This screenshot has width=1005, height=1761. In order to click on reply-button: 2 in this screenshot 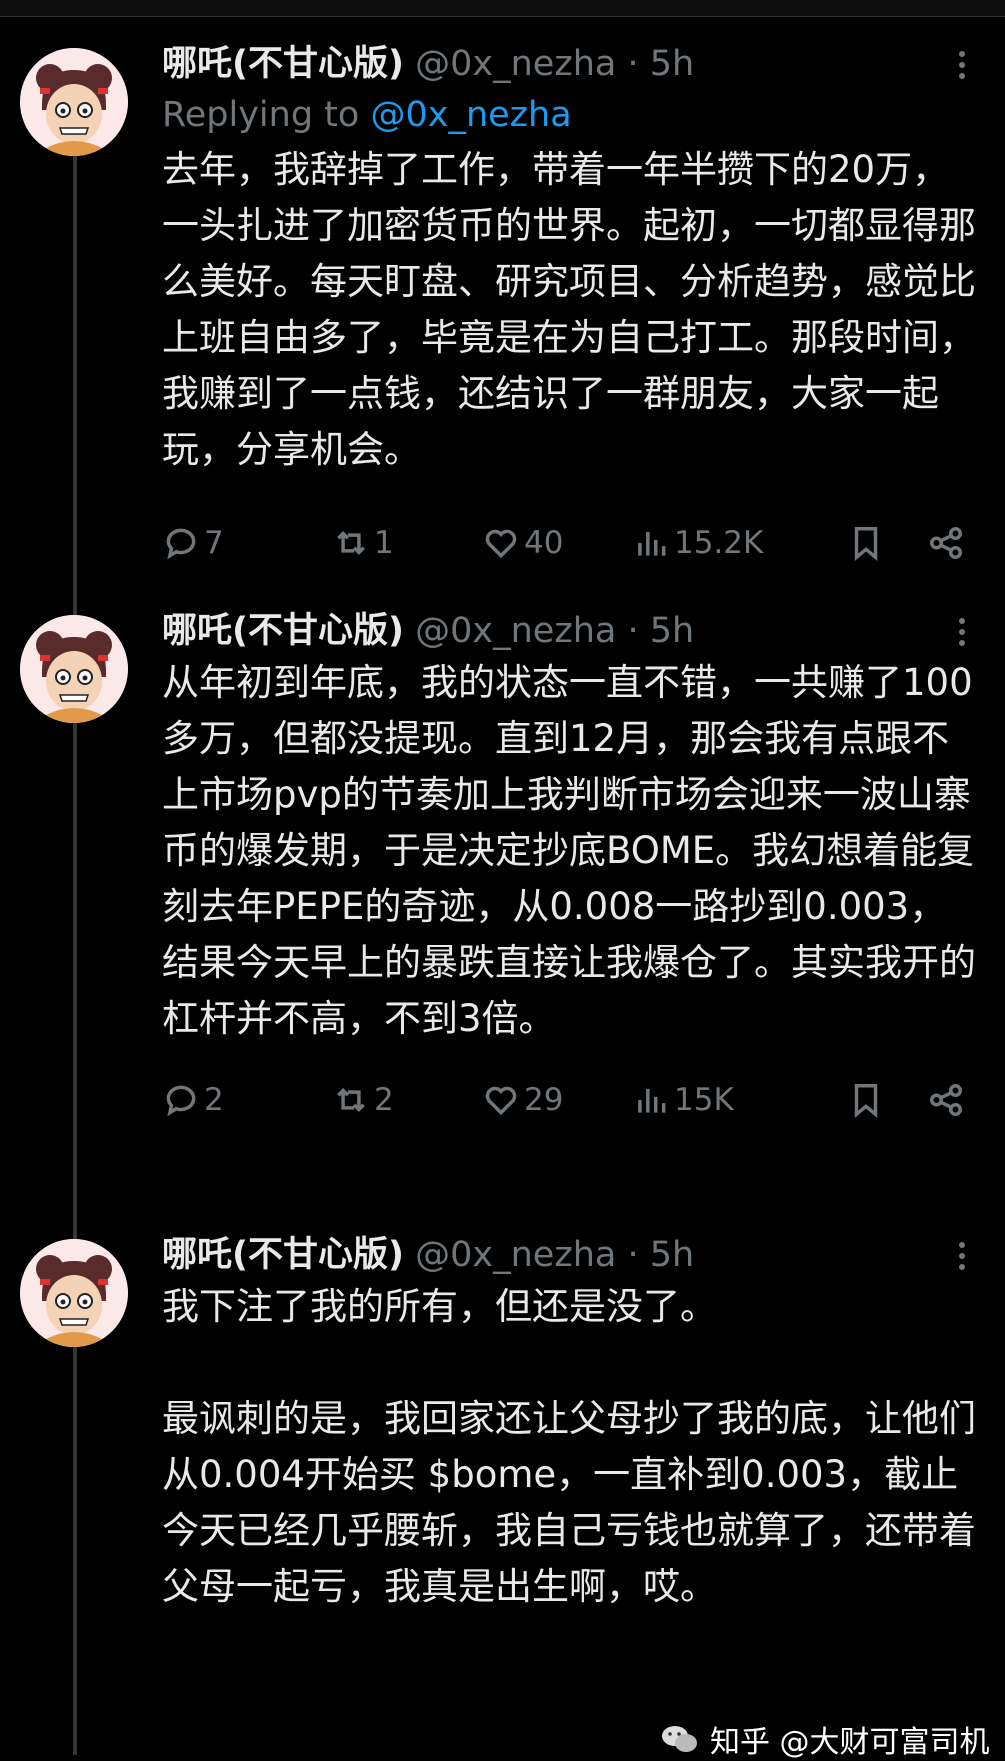, I will do `click(193, 1100)`.